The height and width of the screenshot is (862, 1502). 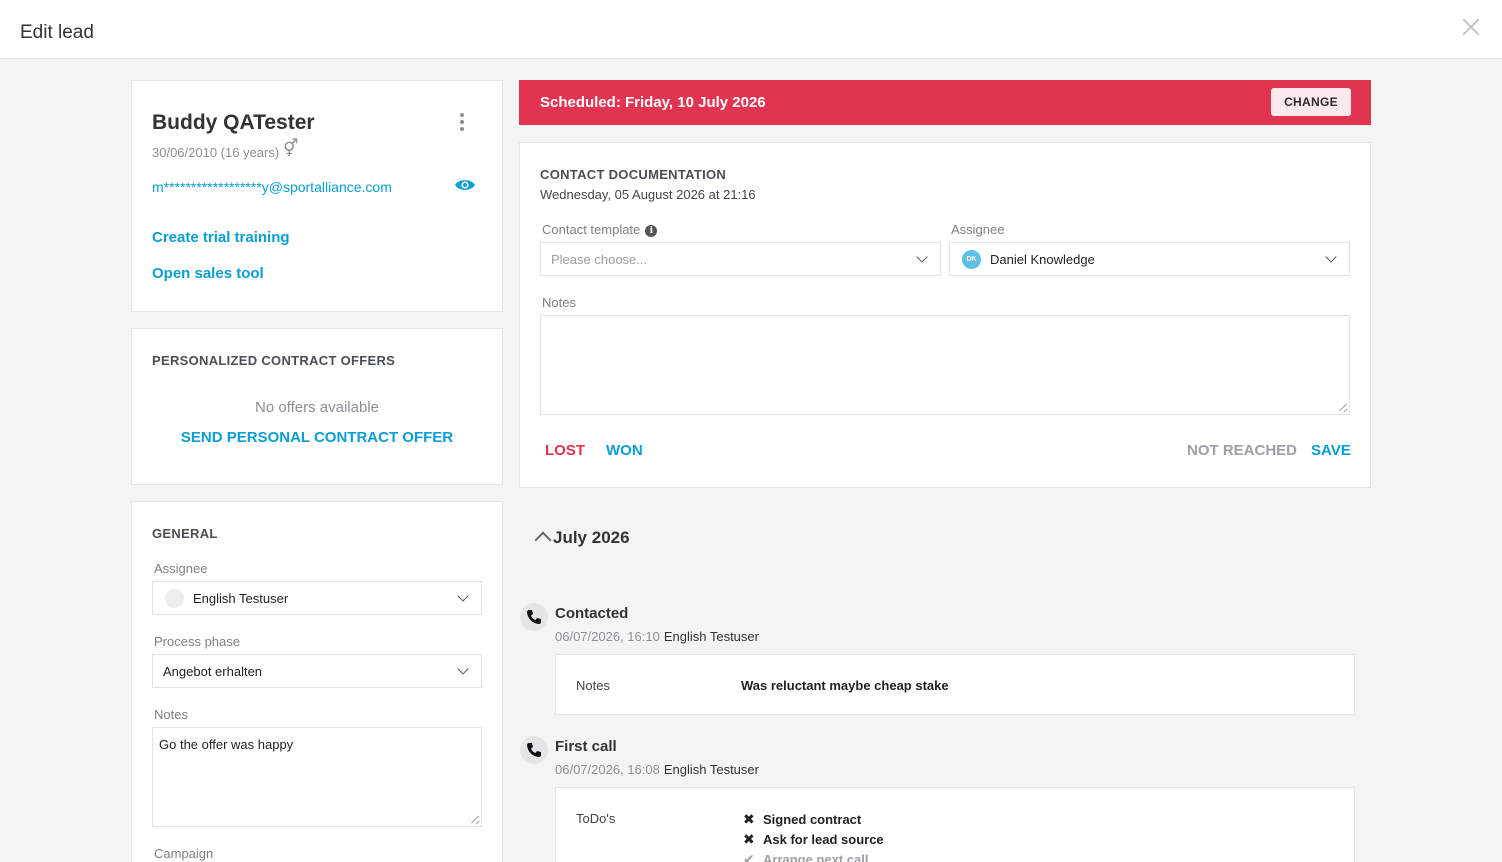 What do you see at coordinates (1311, 102) in the screenshot?
I see `change-schedule-button: CHANGE` at bounding box center [1311, 102].